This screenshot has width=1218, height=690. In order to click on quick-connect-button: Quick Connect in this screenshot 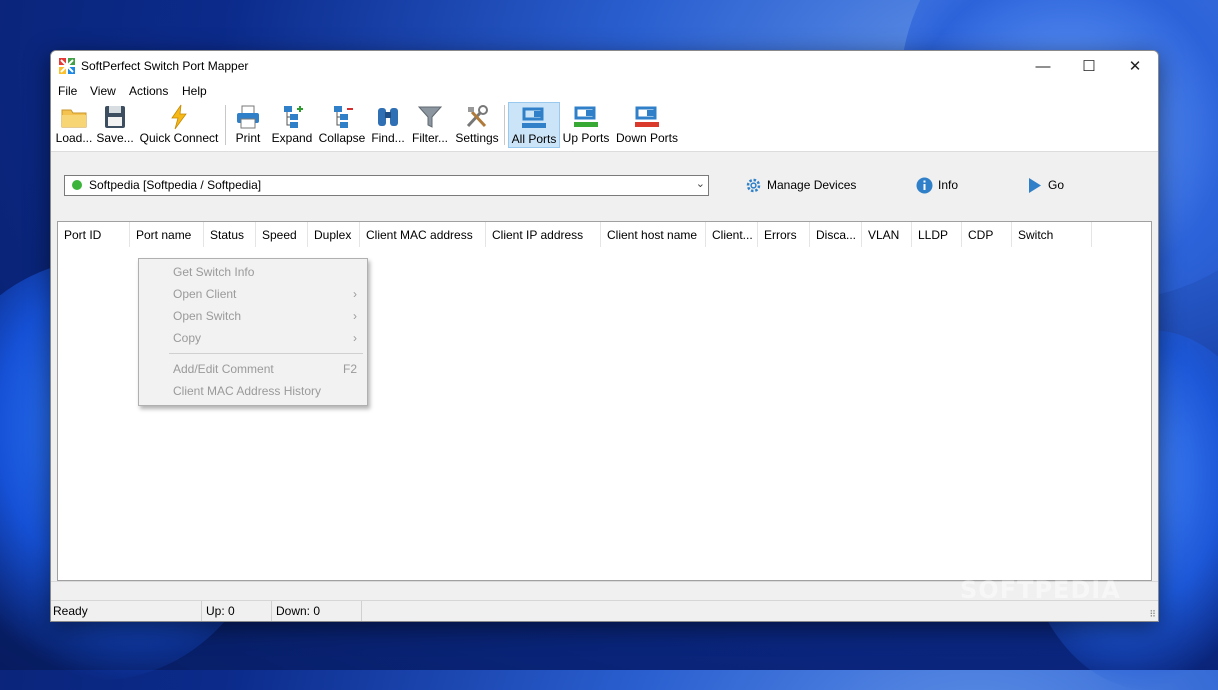, I will do `click(179, 125)`.